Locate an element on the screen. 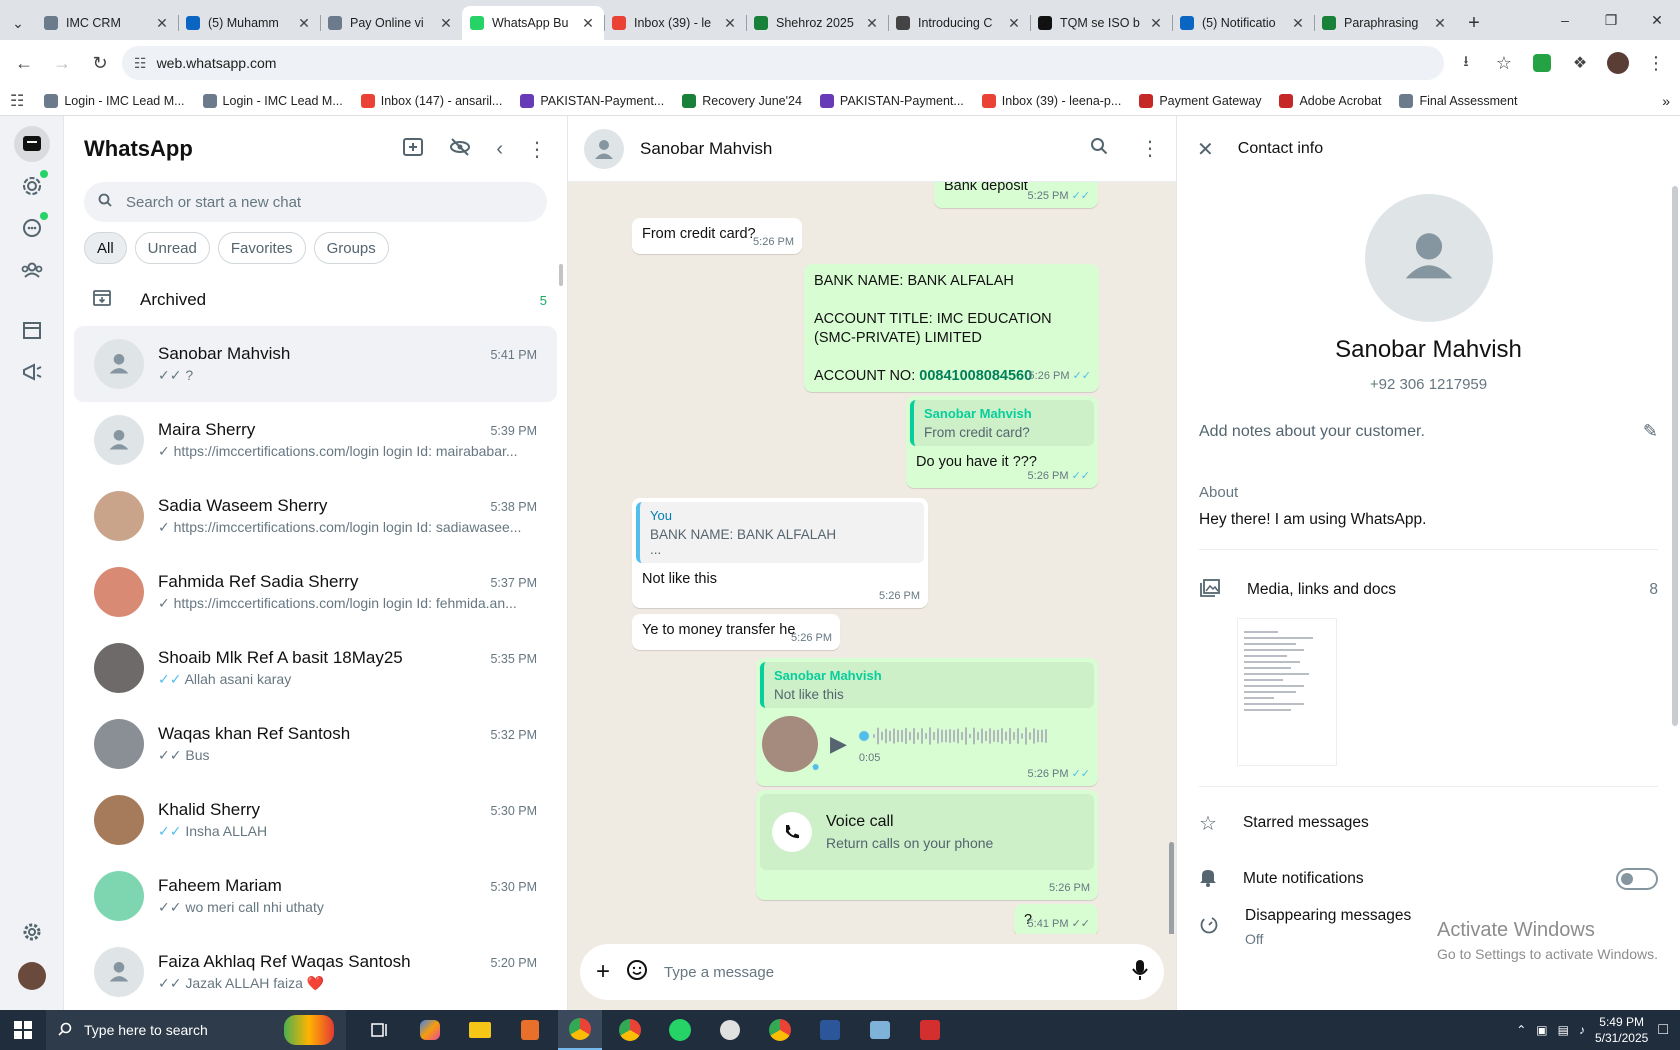  message-bubble: Bank deposit 5:25 PM ✓✓ is located at coordinates (1016, 195).